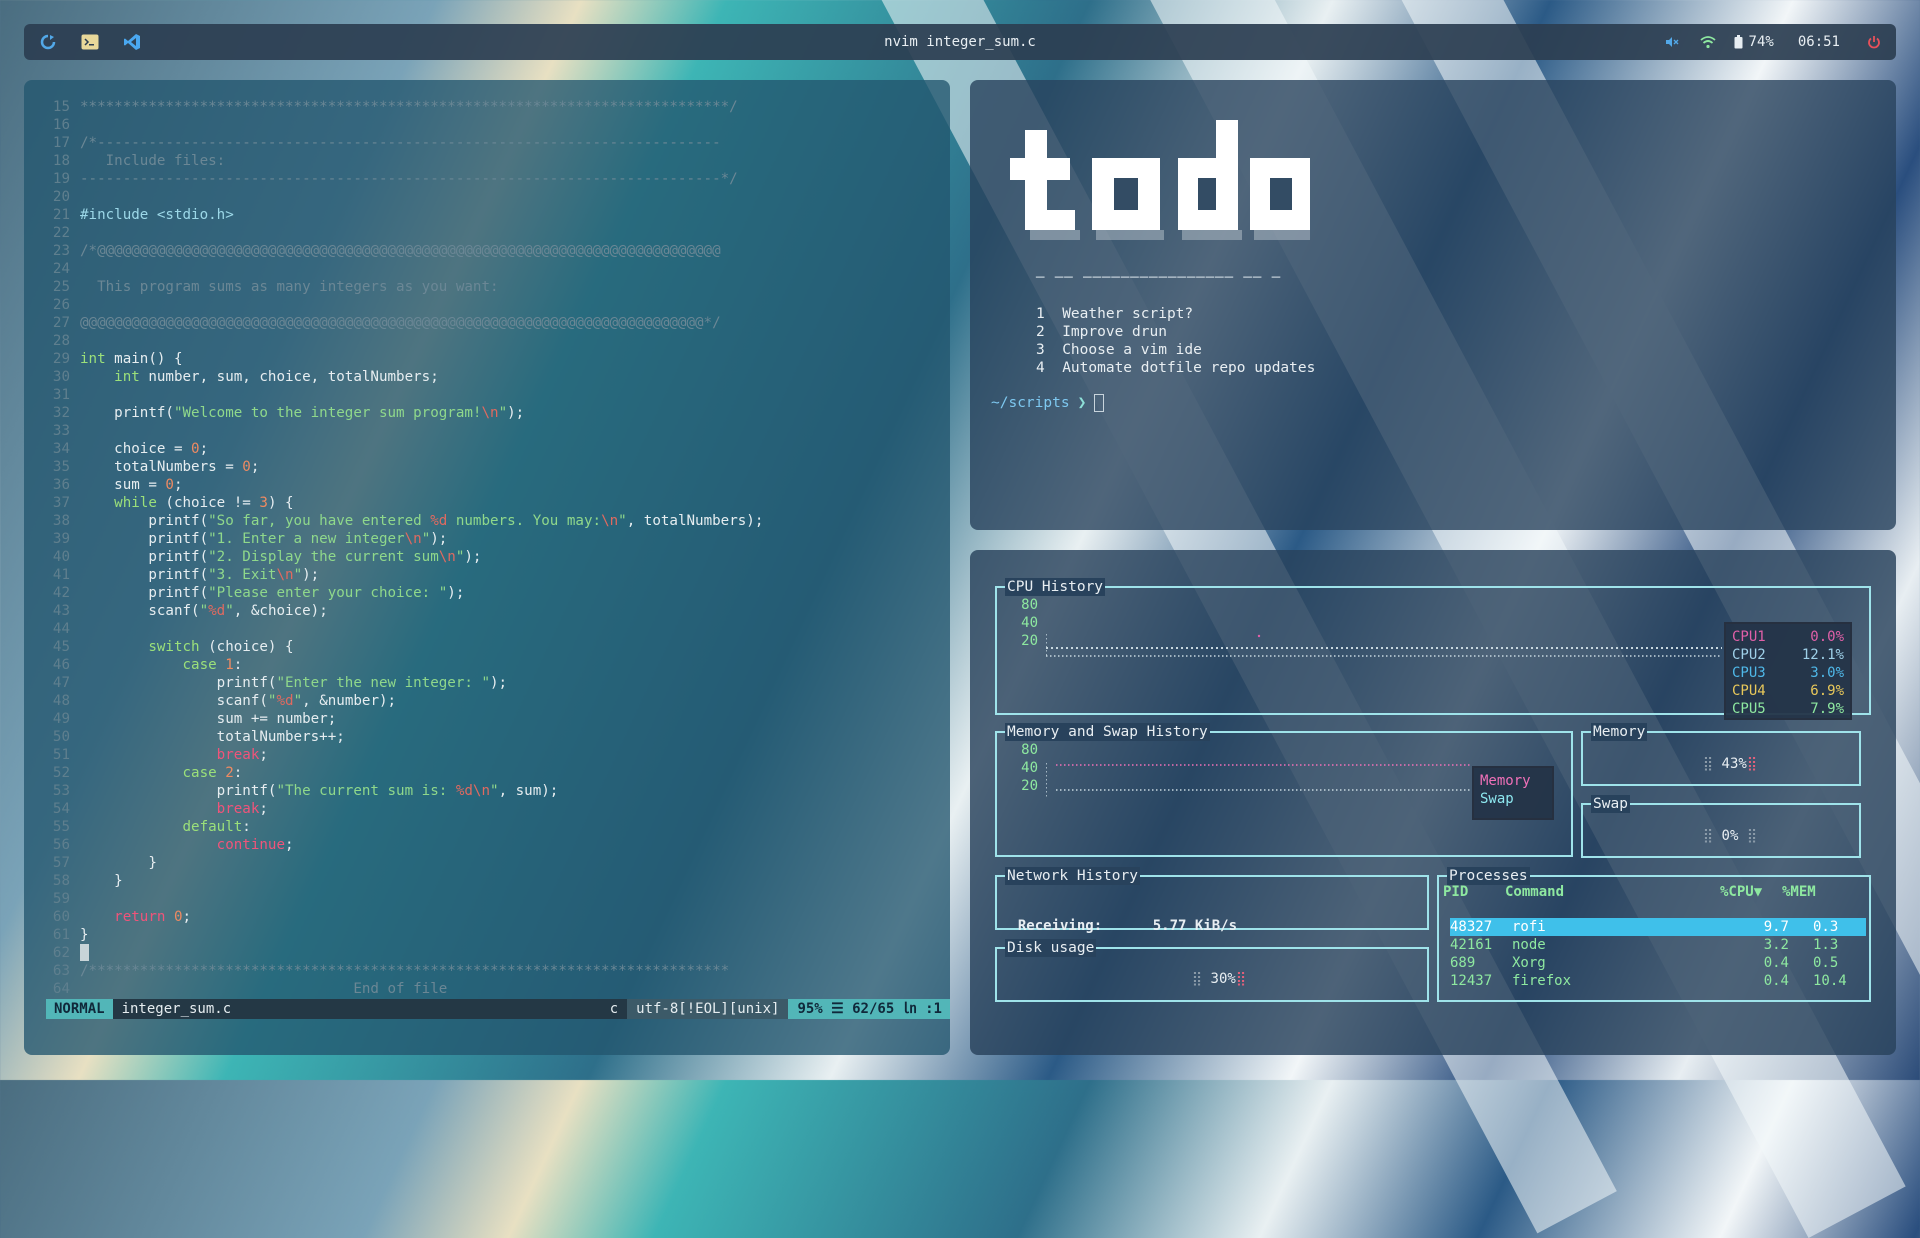 This screenshot has height=1238, width=1920. What do you see at coordinates (402, 485) in the screenshot?
I see `code-line: 36 sum = 0;` at bounding box center [402, 485].